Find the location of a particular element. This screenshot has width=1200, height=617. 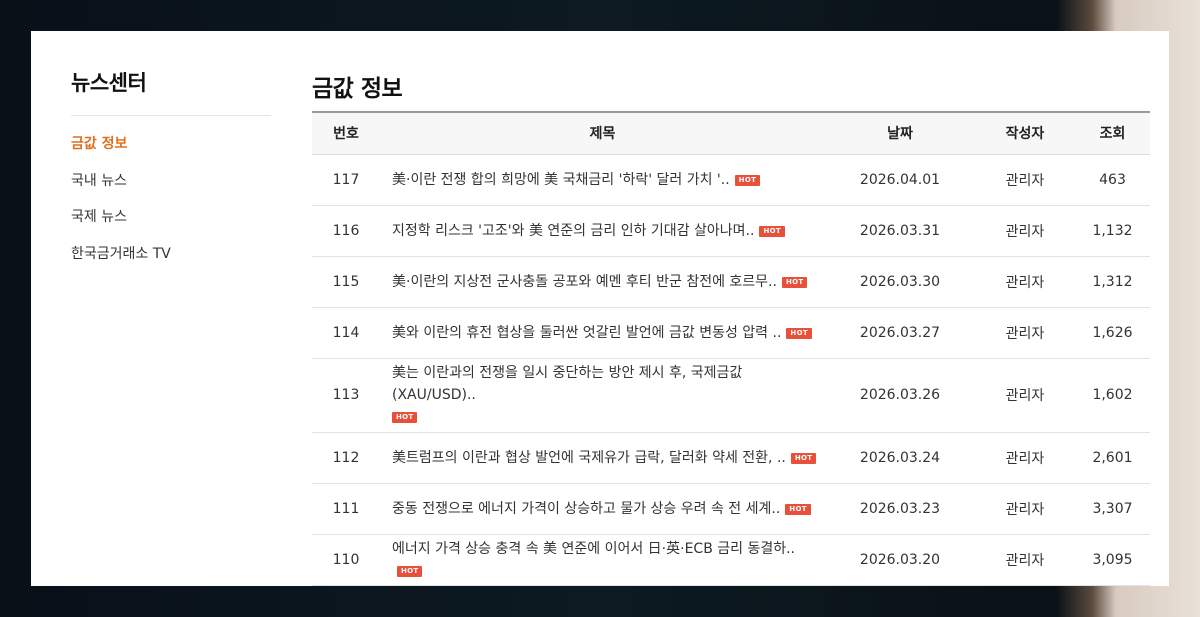

sidebar: 뉴스센터 금값 정보 국내 뉴스 국제 뉴스 한국금거래소 TV is located at coordinates (171, 169).